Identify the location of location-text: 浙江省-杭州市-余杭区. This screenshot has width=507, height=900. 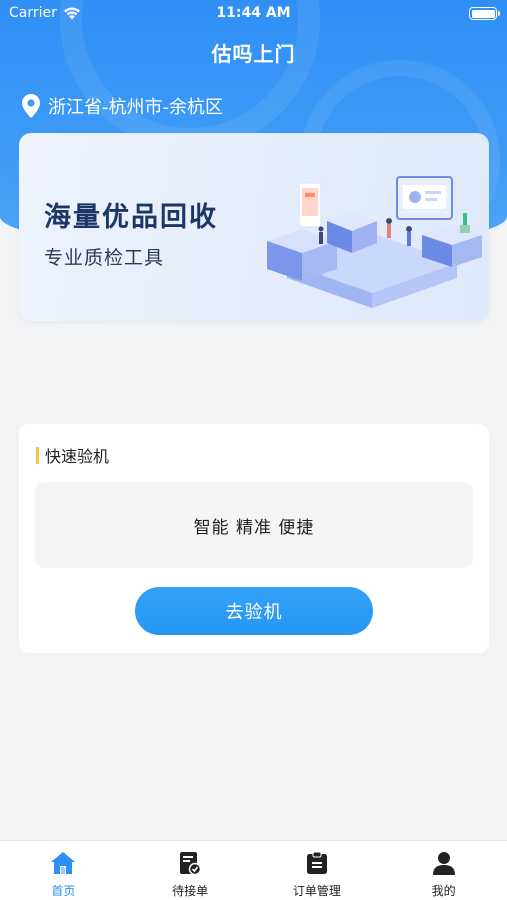
(135, 107).